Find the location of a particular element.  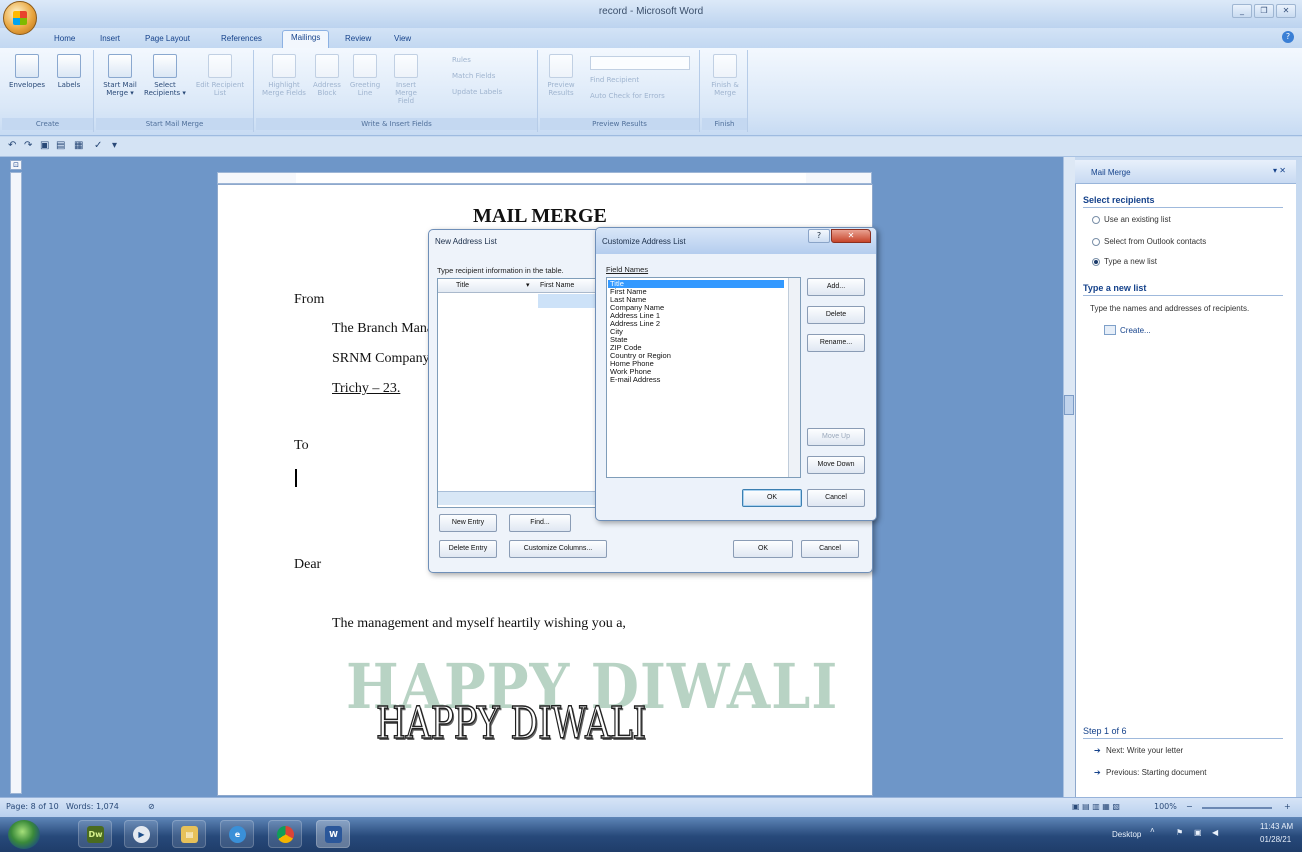

tab-mailings: Mailings is located at coordinates (306, 39).